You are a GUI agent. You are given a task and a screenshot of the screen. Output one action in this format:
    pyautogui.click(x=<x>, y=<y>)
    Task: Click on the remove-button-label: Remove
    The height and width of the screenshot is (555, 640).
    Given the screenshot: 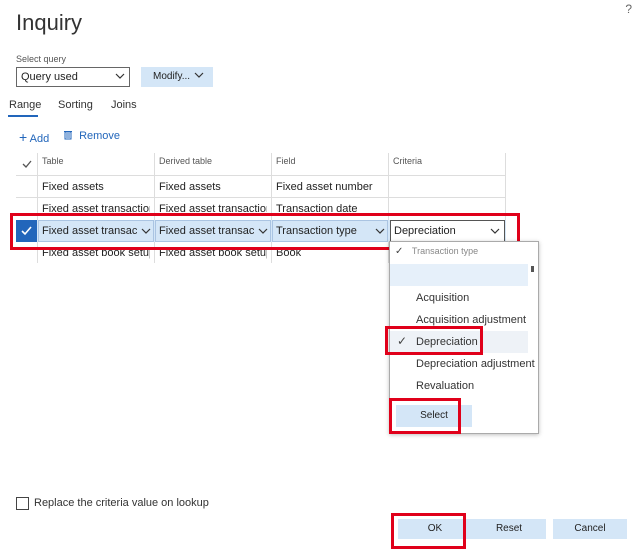 What is the action you would take?
    pyautogui.click(x=100, y=136)
    